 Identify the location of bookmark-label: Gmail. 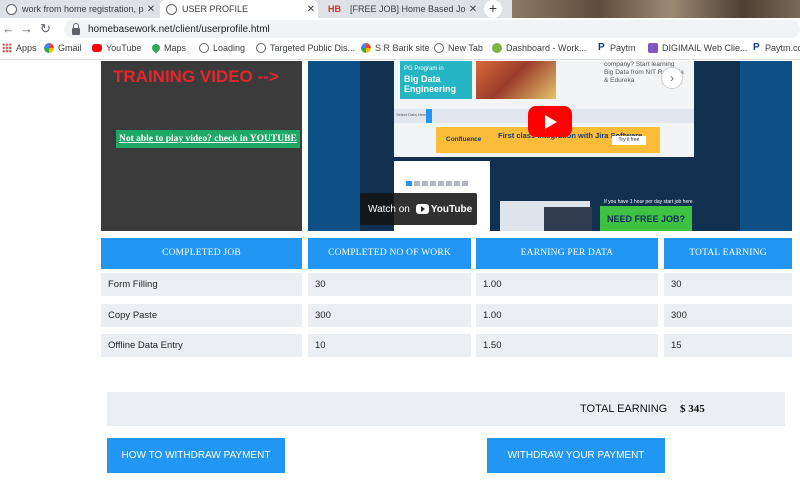
(70, 48).